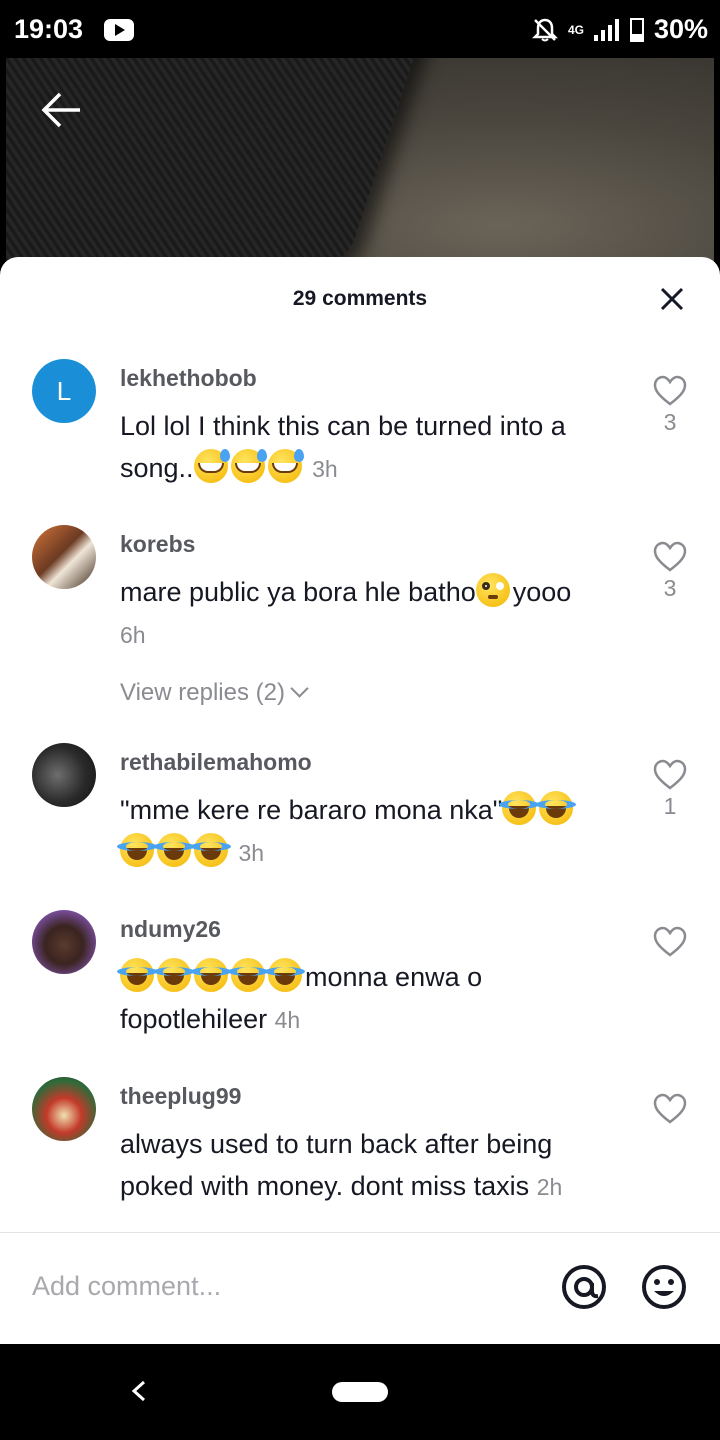 This screenshot has height=1440, width=720. What do you see at coordinates (672, 299) in the screenshot?
I see `close-icon` at bounding box center [672, 299].